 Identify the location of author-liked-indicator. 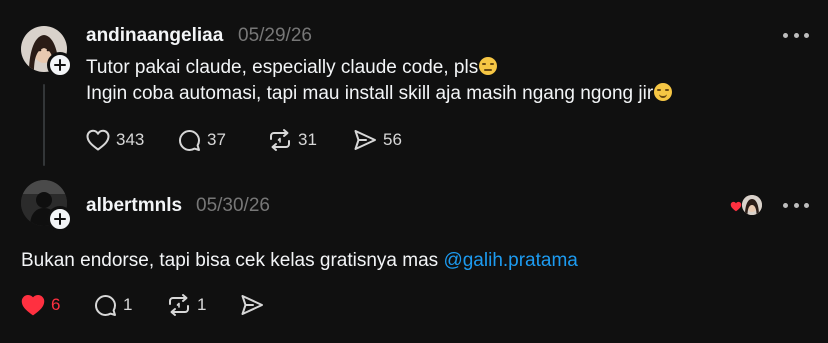
(747, 205).